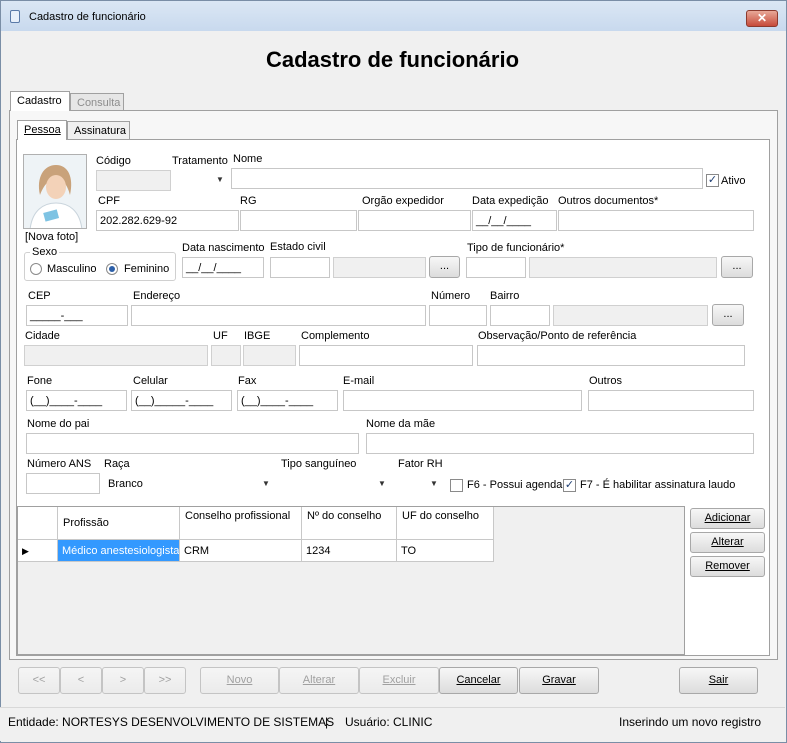 The image size is (787, 743). What do you see at coordinates (349, 523) in the screenshot?
I see `grid-header-numero: Nº do conselho` at bounding box center [349, 523].